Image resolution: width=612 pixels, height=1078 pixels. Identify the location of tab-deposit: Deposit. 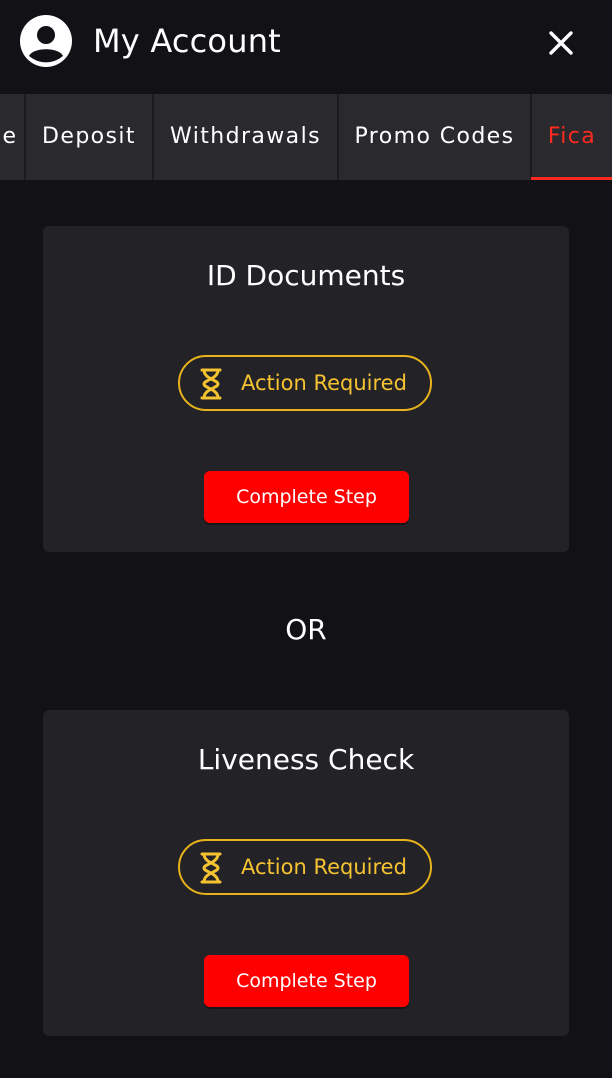
(89, 137).